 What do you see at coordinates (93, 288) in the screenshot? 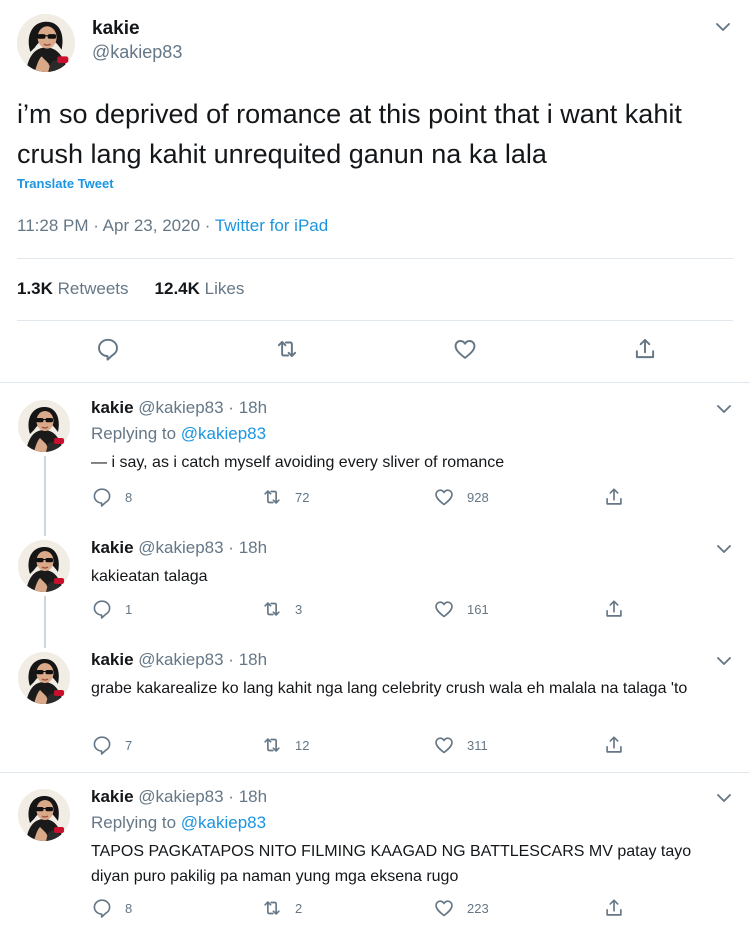
I see `retweets-label: Retweets` at bounding box center [93, 288].